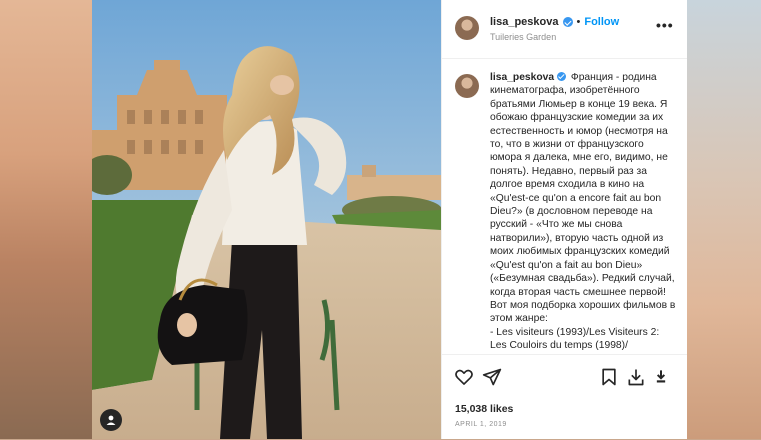 The image size is (761, 440). What do you see at coordinates (522, 77) in the screenshot?
I see `caption-username: lisa_peskova` at bounding box center [522, 77].